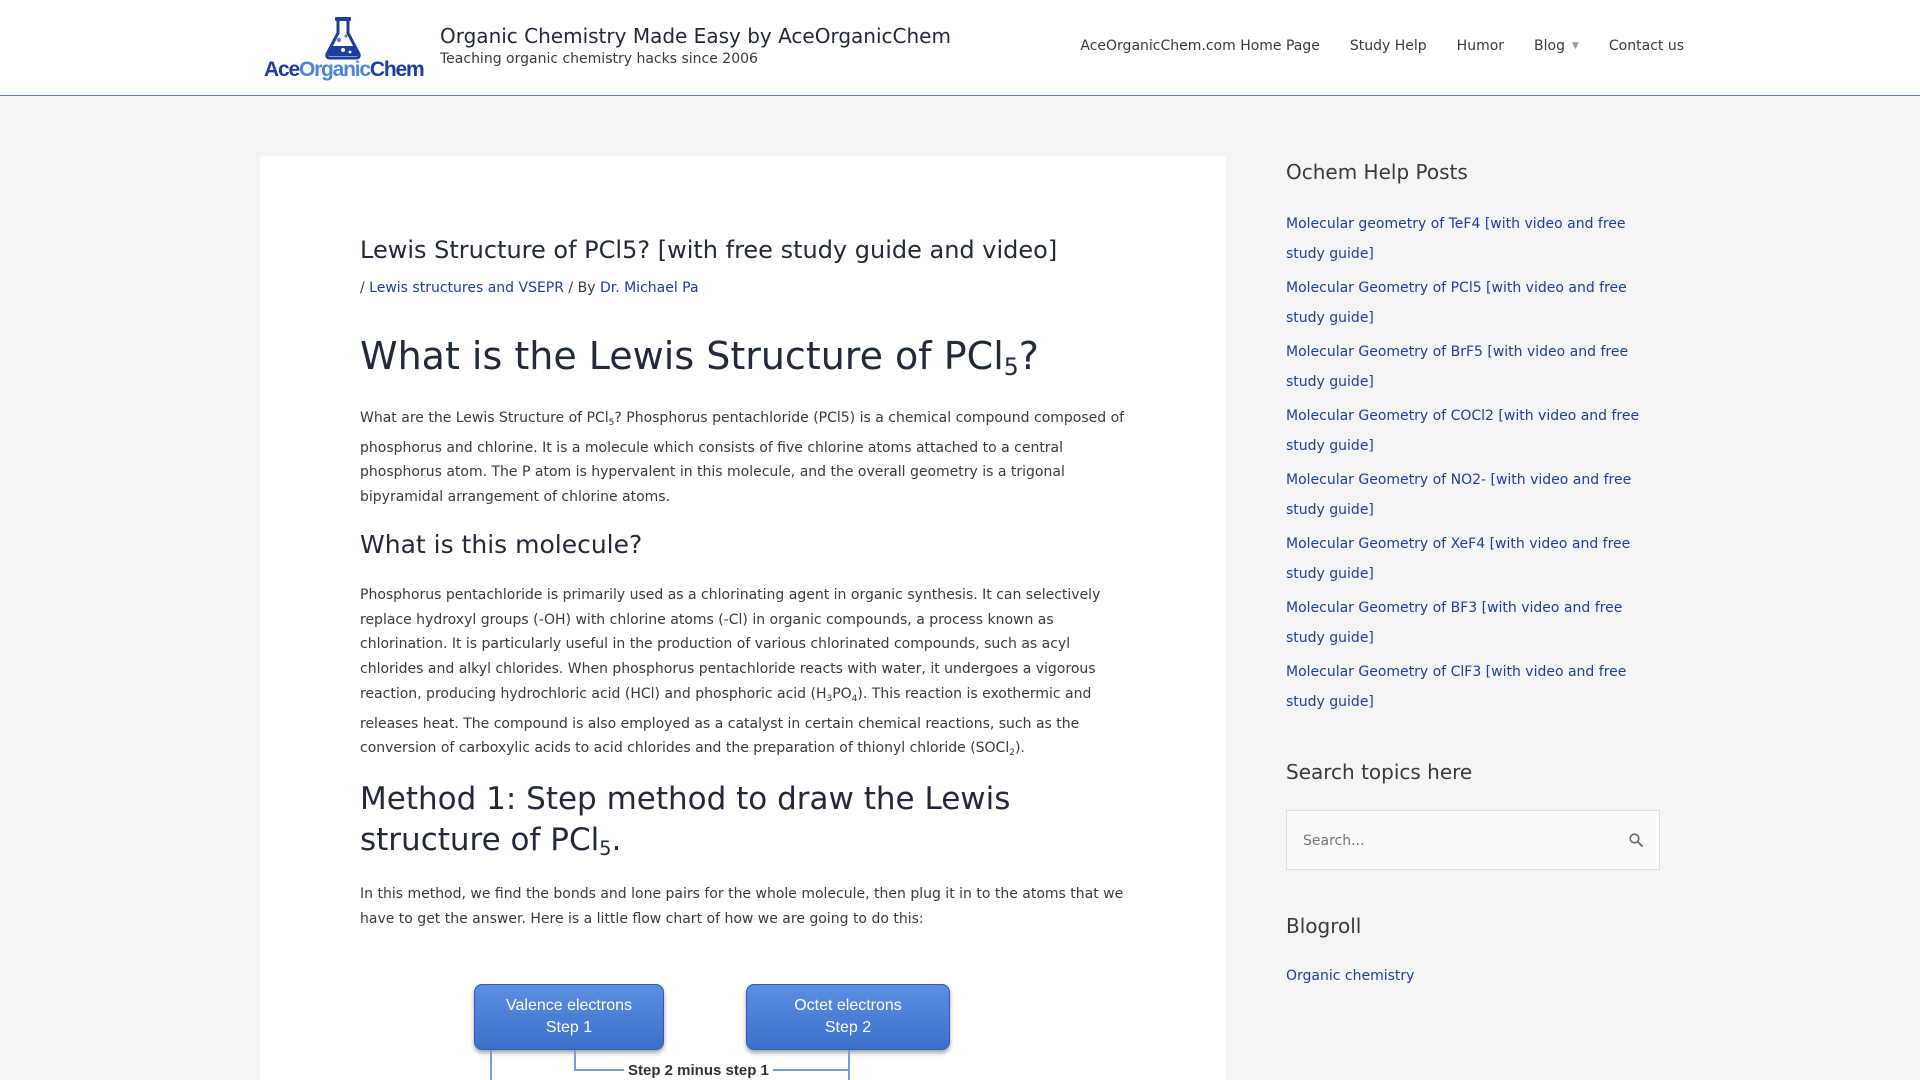 The width and height of the screenshot is (1920, 1080). Describe the element at coordinates (842, 693) in the screenshot. I see `text-run: PO` at that location.